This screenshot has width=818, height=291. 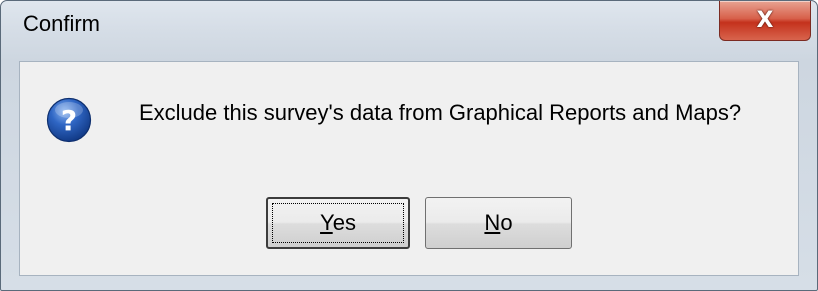 I want to click on window-title: Confirm, so click(x=62, y=23).